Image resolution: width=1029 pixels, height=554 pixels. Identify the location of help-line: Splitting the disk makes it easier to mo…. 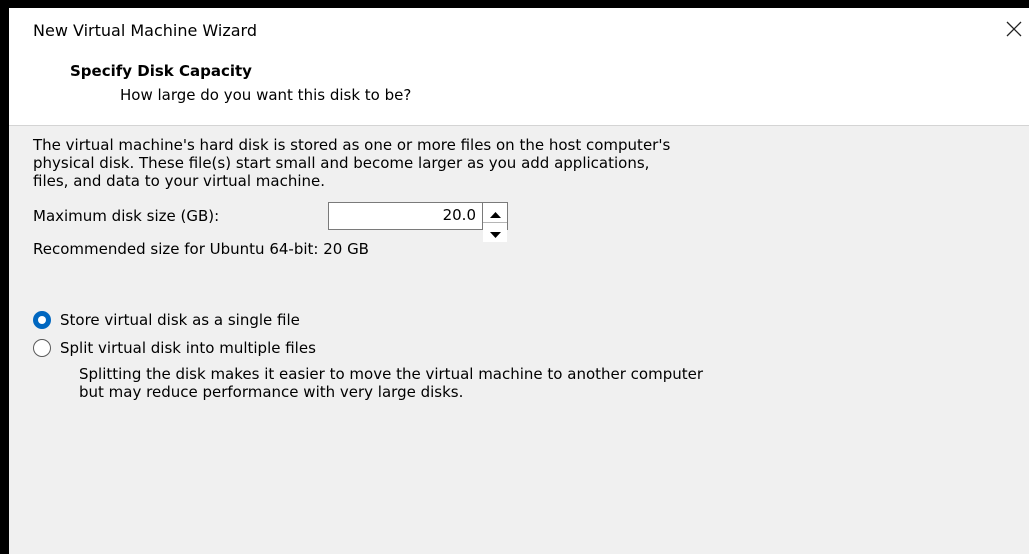
(391, 374).